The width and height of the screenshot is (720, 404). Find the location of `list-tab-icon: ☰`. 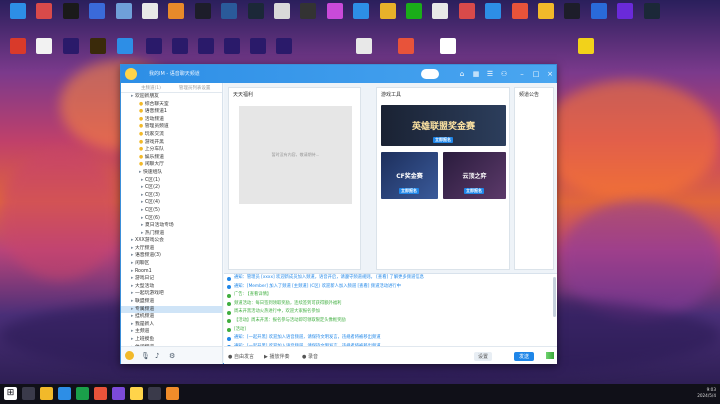

list-tab-icon: ☰ is located at coordinates (490, 74).